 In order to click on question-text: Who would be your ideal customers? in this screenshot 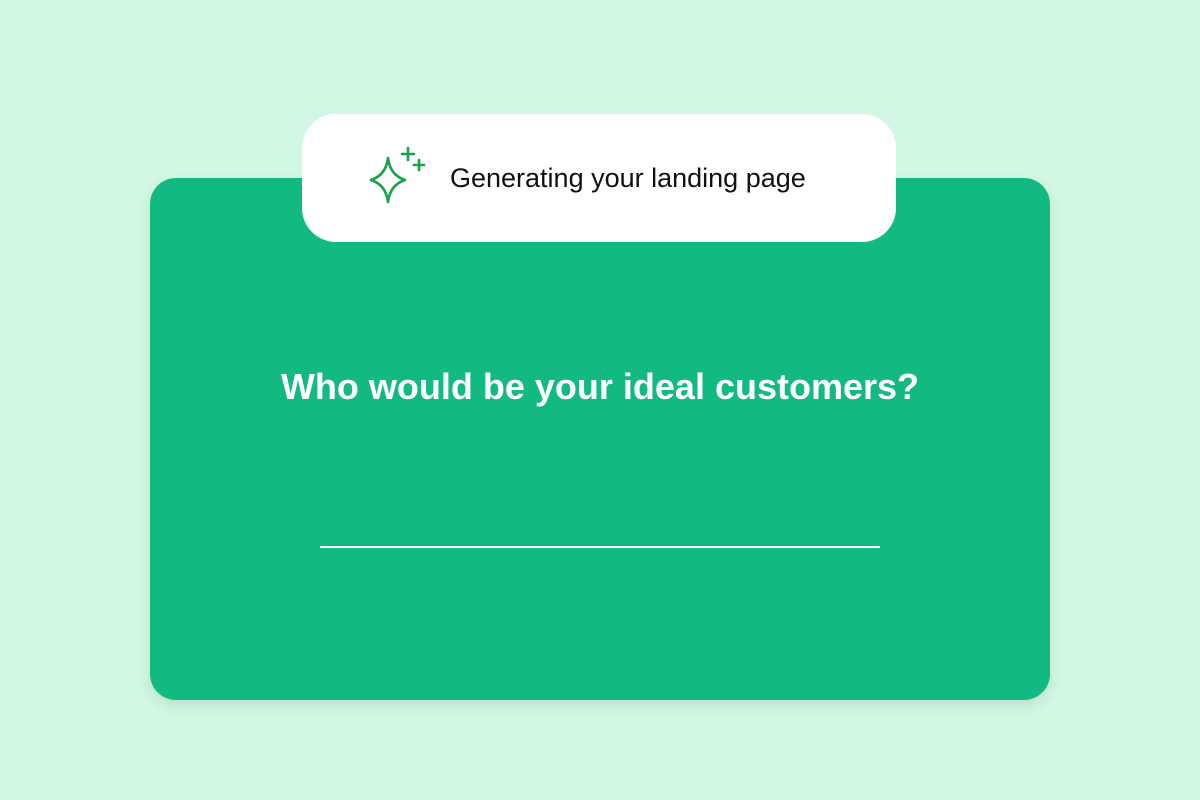, I will do `click(600, 386)`.